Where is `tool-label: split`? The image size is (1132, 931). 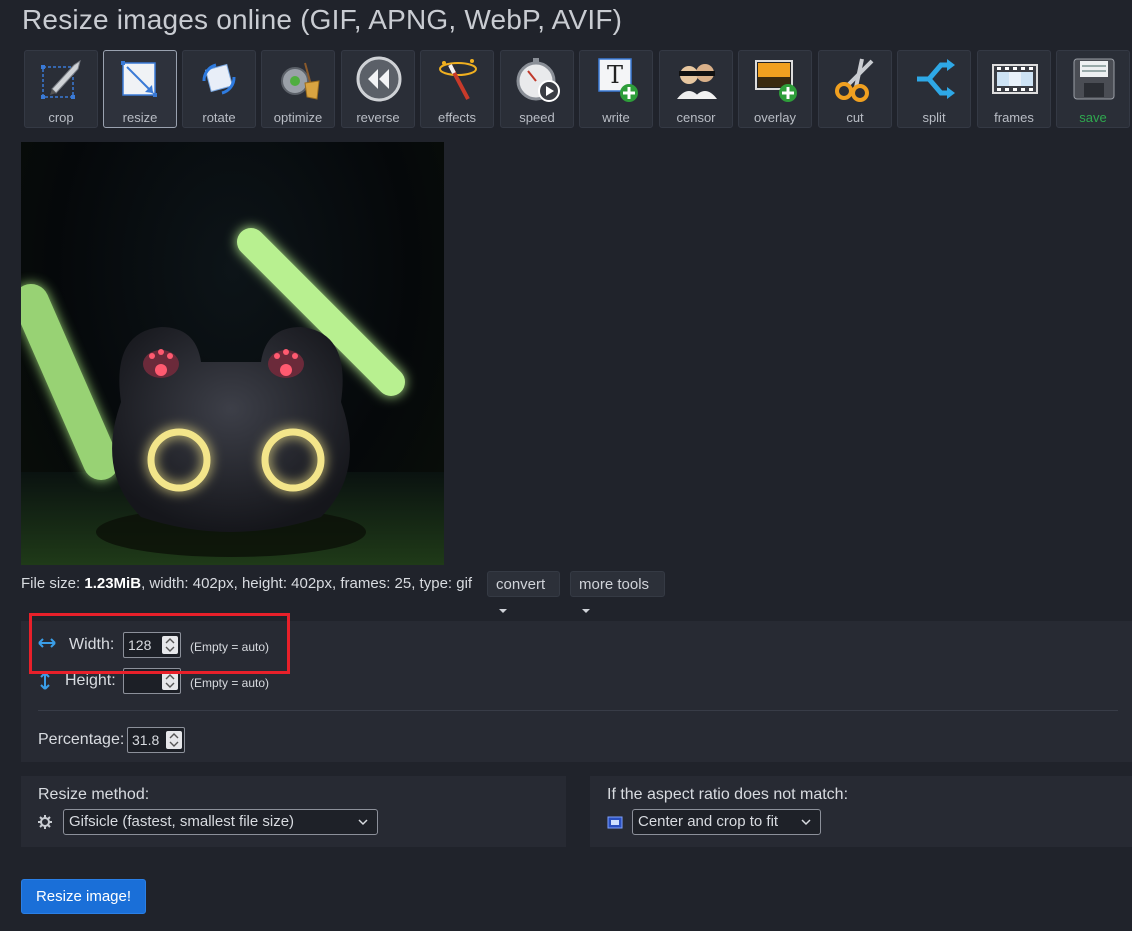
tool-label: split is located at coordinates (934, 117).